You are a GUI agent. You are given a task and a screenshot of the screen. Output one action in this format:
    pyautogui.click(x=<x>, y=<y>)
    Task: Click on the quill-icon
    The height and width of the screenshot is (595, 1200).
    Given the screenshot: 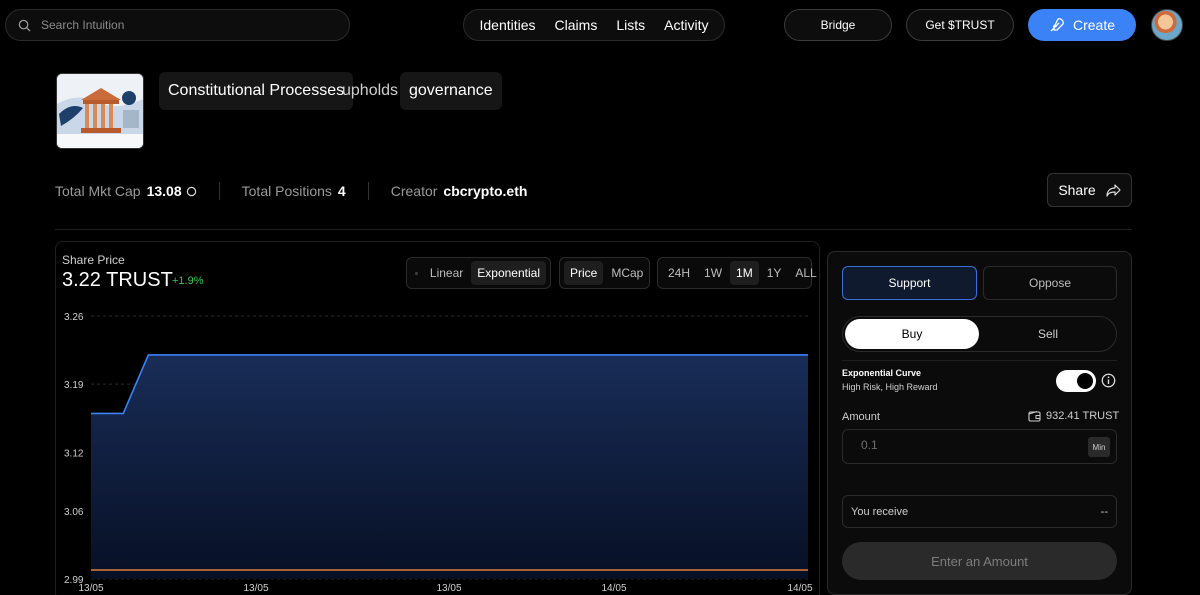 What is the action you would take?
    pyautogui.click(x=1057, y=25)
    